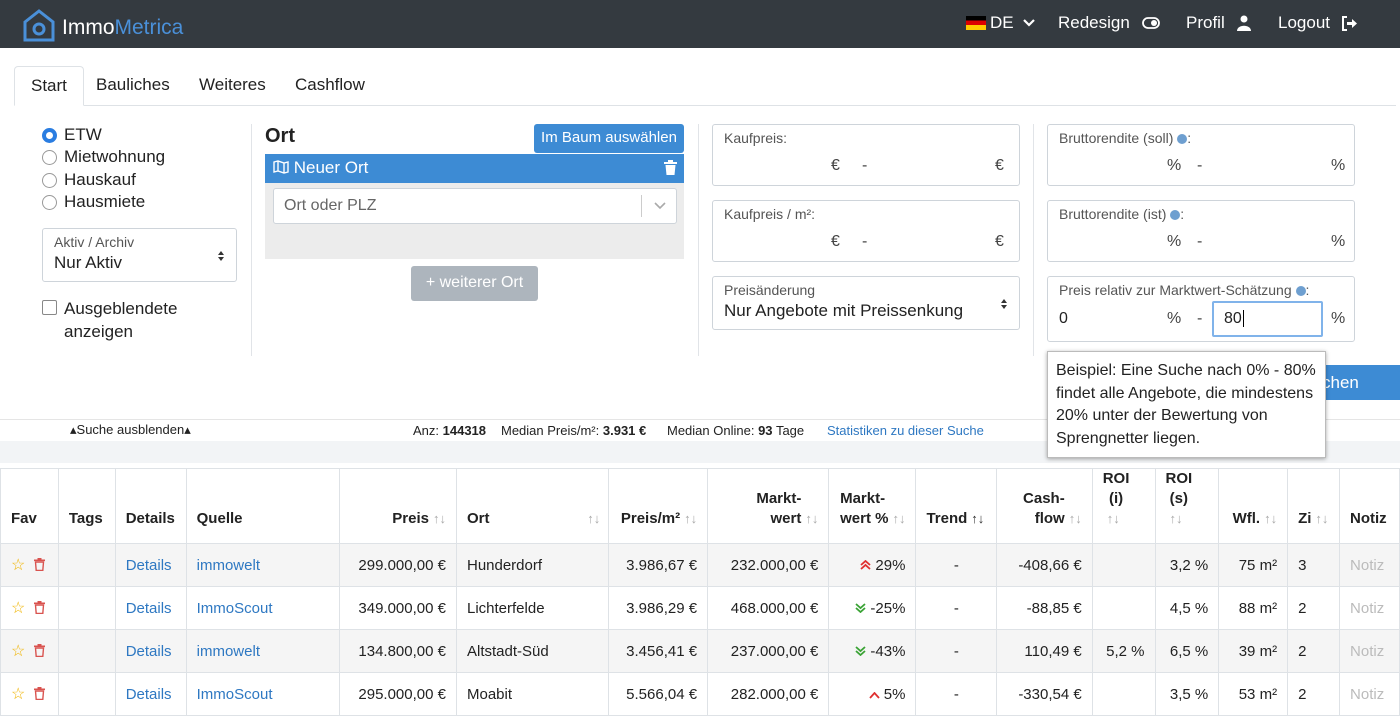  What do you see at coordinates (331, 167) in the screenshot?
I see `new-location-label: Neuer Ort` at bounding box center [331, 167].